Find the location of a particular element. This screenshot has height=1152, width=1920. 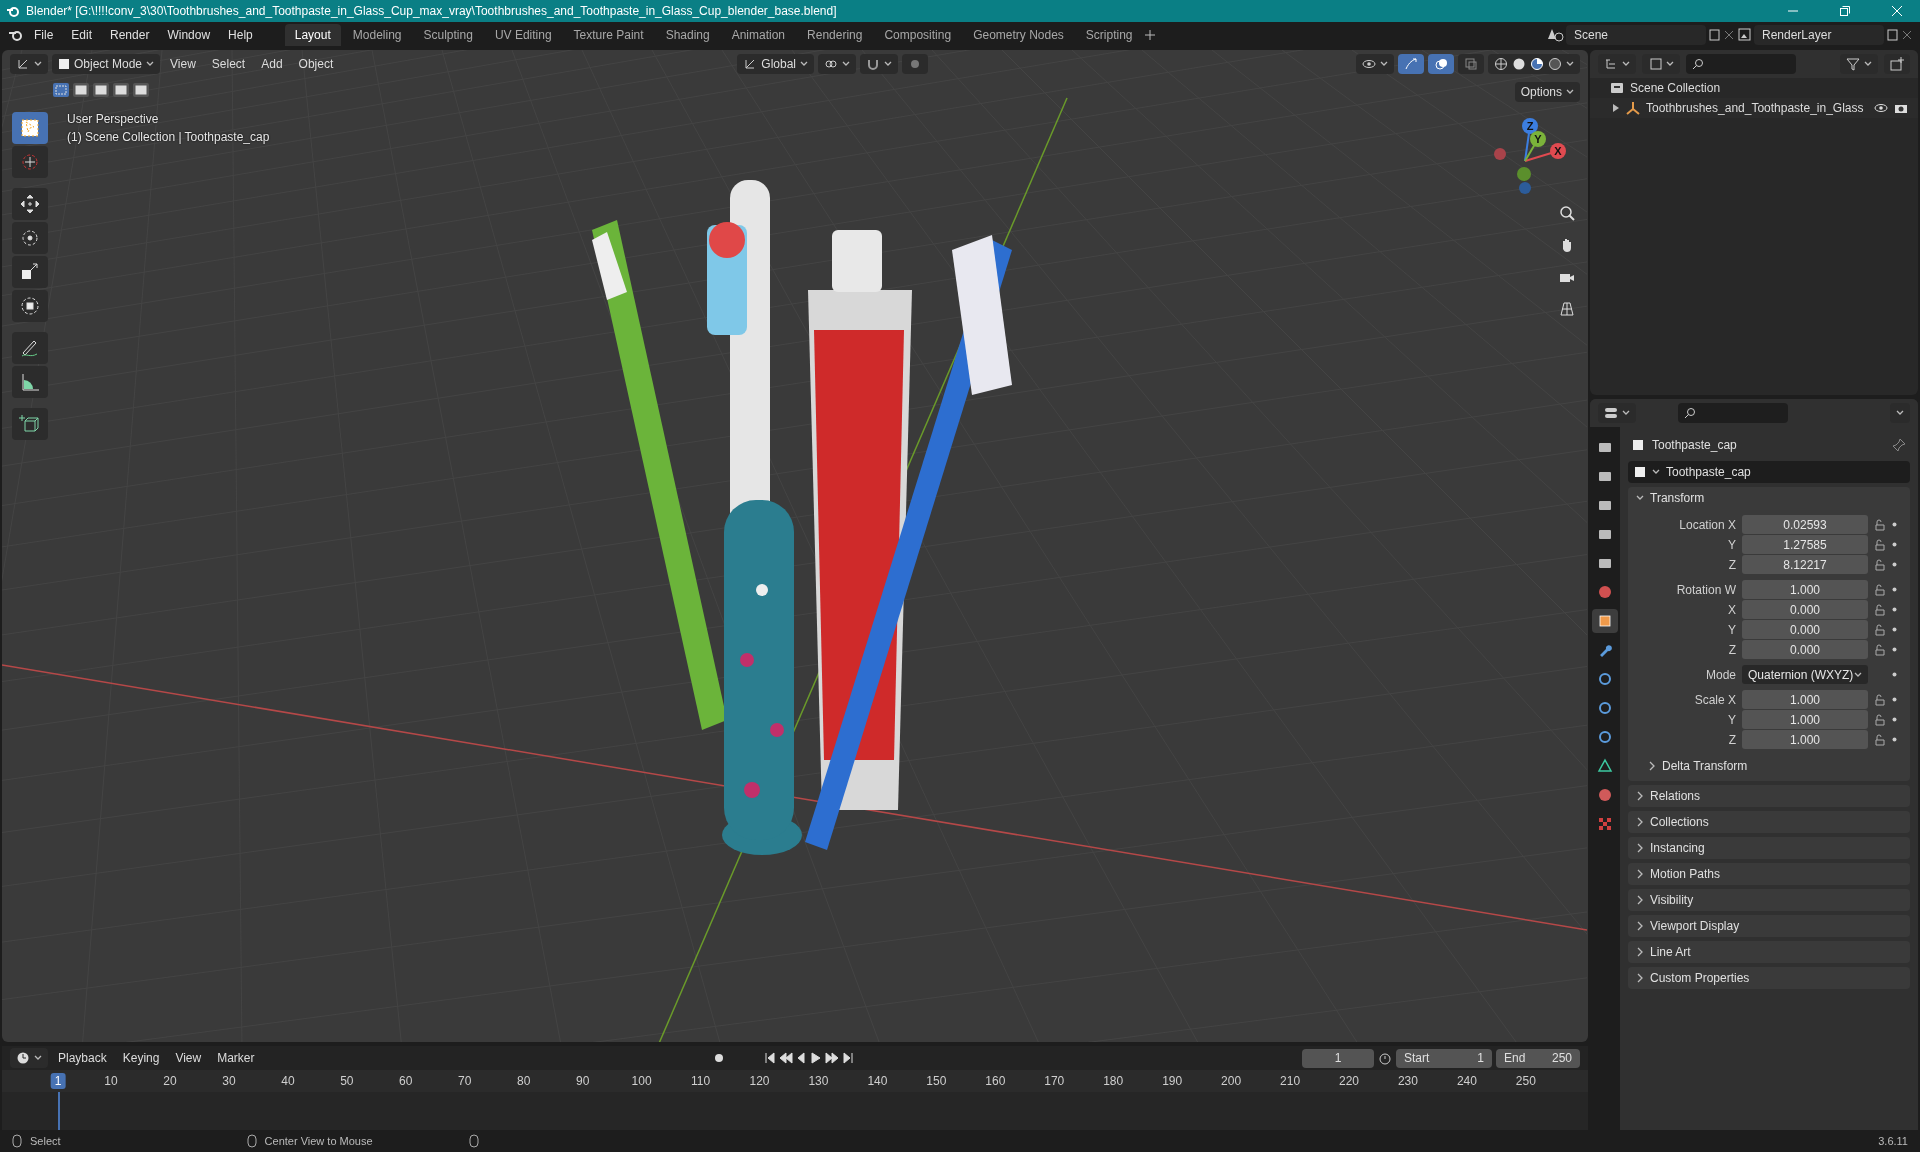

pivot-button is located at coordinates (837, 64).